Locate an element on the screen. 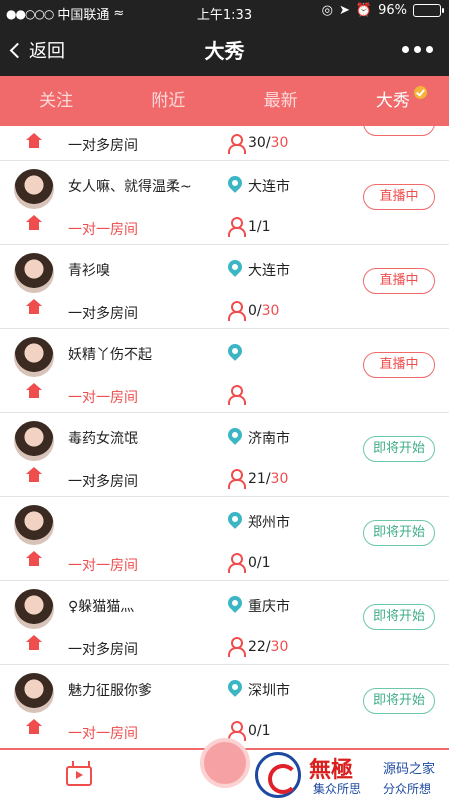 This screenshot has height=800, width=449. alarm-icon: ⏰ is located at coordinates (364, 10).